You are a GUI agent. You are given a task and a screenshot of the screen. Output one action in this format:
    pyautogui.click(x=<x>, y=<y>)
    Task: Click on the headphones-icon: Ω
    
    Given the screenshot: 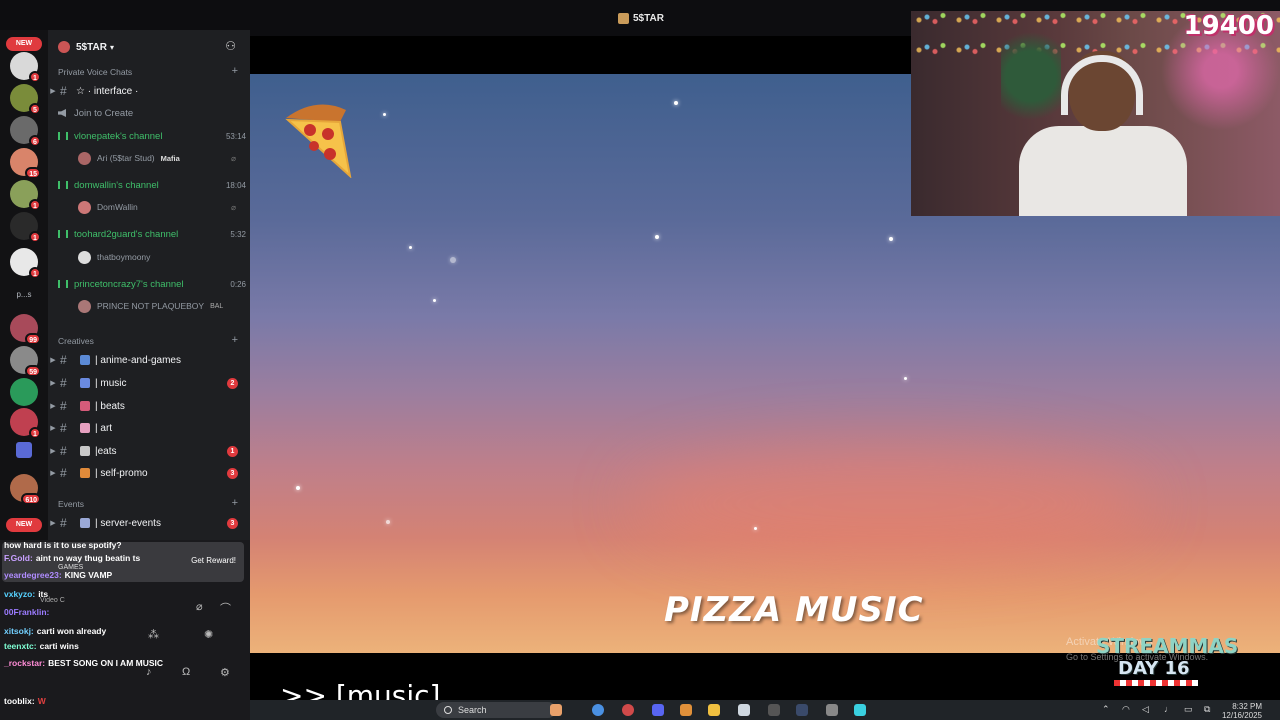 What is the action you would take?
    pyautogui.click(x=186, y=672)
    